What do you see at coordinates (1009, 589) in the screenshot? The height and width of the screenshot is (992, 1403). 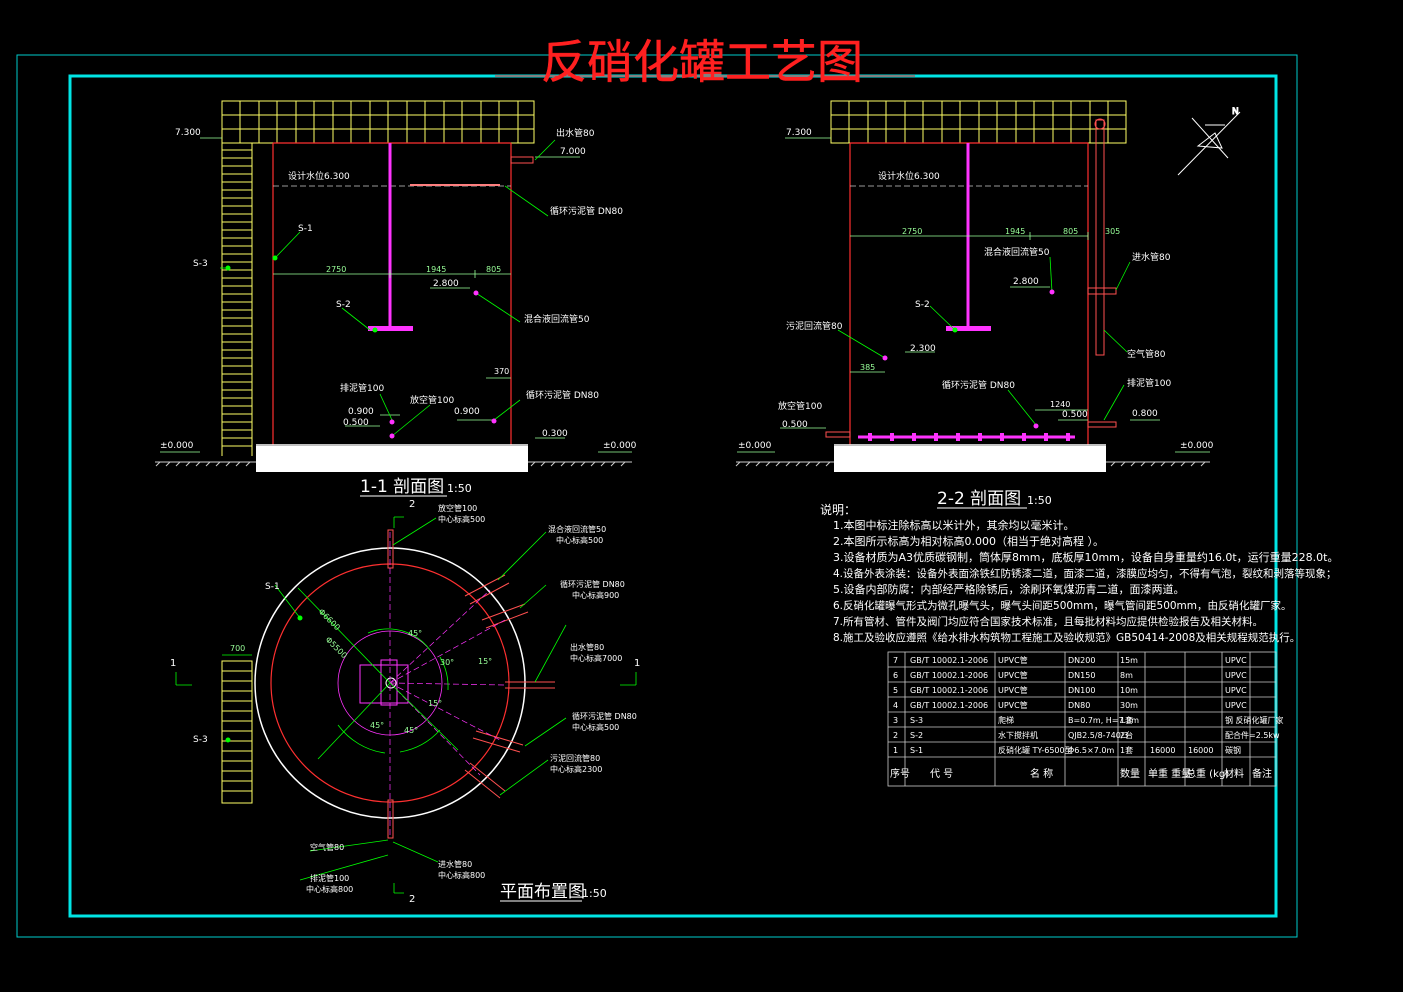 I see `note-line-5: 5.设备内部防腐：内部经严格除锈后，涂刷环氧煤沥青二道，面漆两道。` at bounding box center [1009, 589].